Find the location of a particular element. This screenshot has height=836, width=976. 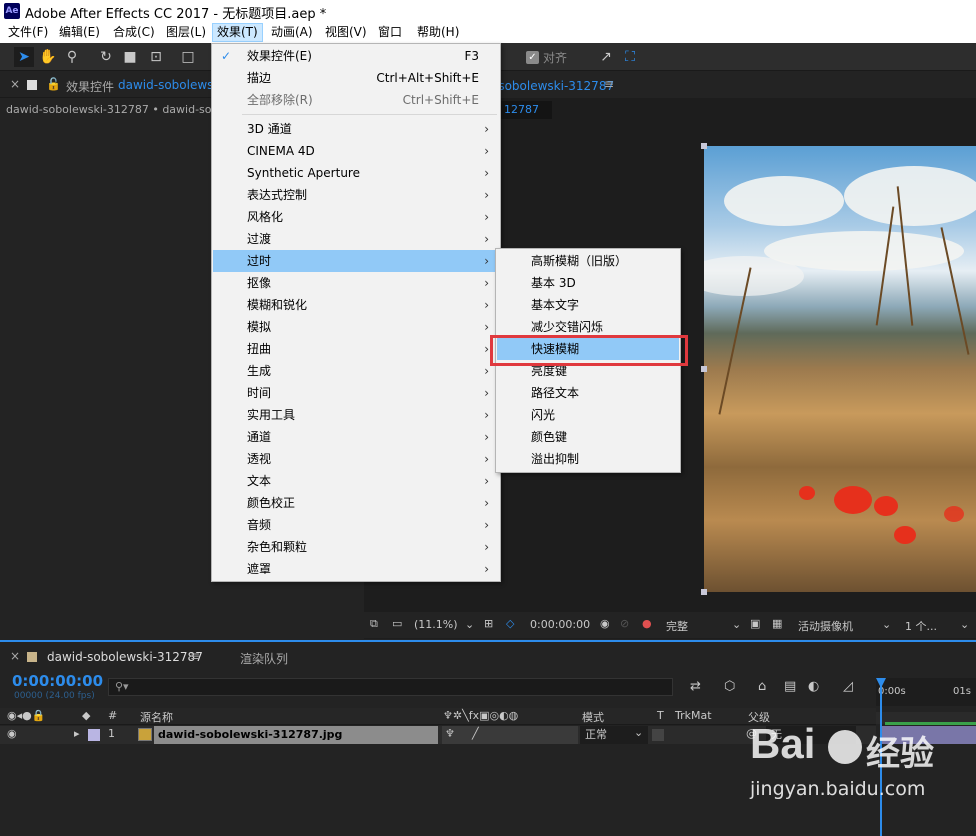

source-name-column: 源名称 is located at coordinates (156, 717).